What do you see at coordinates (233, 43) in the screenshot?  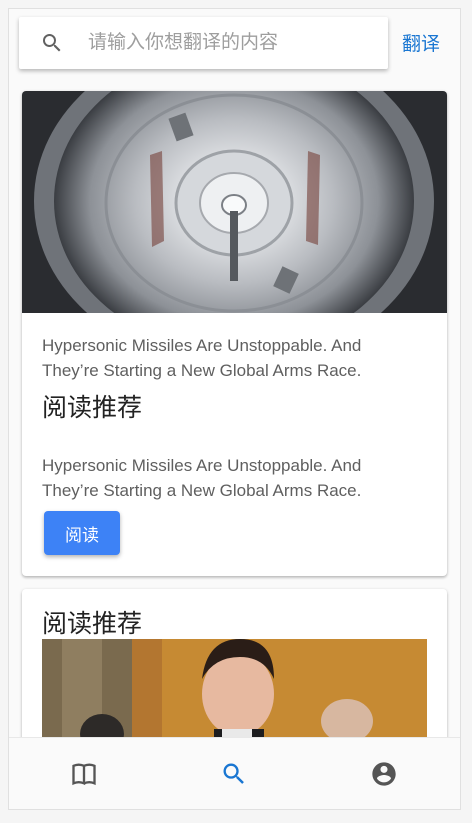 I see `search-input` at bounding box center [233, 43].